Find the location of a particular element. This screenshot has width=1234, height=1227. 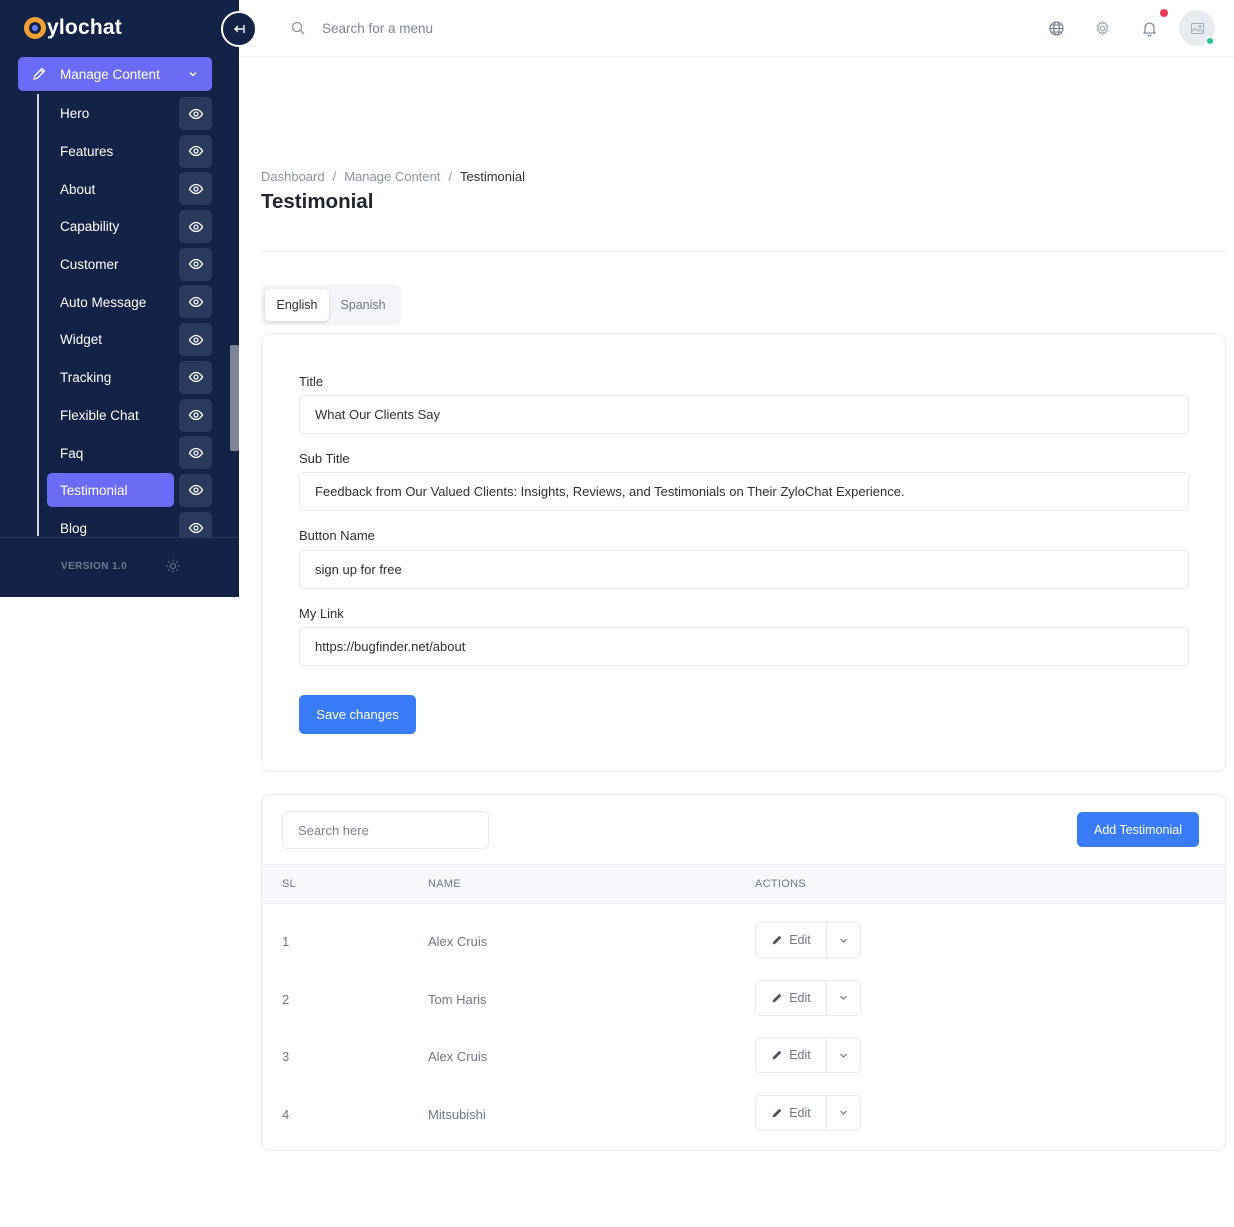

submenu-guide-line is located at coordinates (38, 315).